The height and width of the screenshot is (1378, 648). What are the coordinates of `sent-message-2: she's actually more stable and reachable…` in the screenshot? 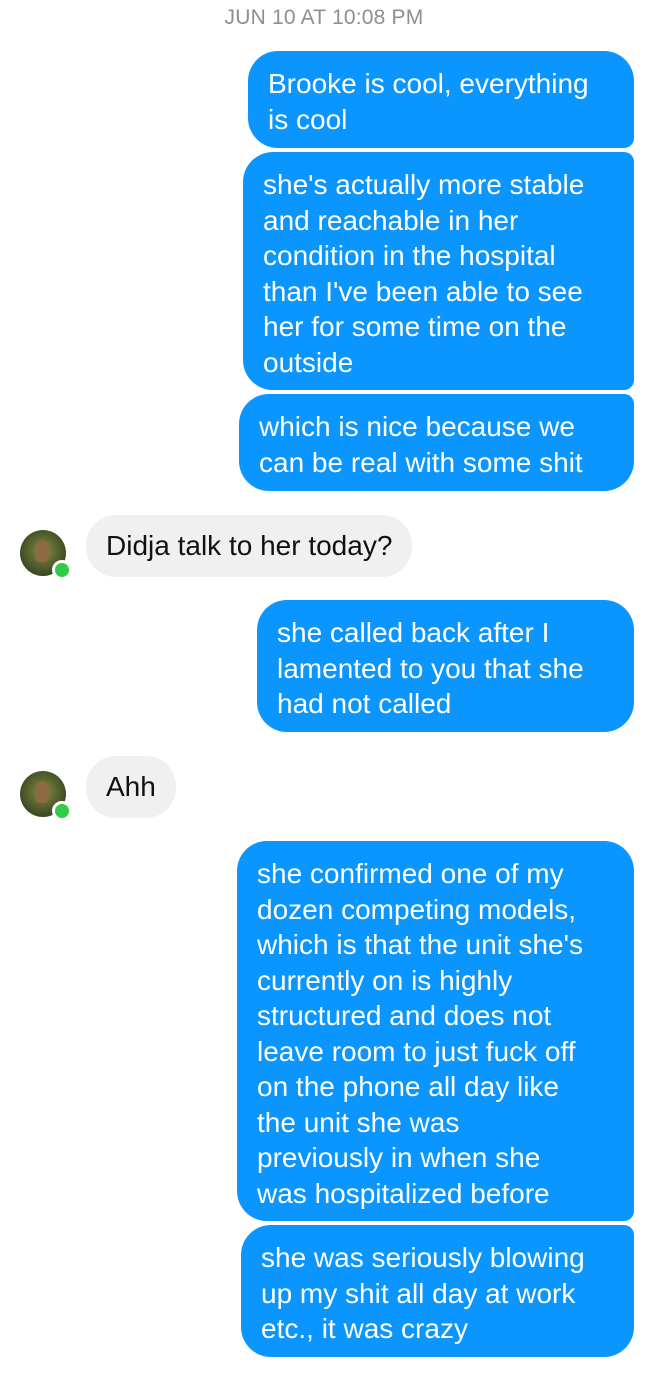 It's located at (438, 271).